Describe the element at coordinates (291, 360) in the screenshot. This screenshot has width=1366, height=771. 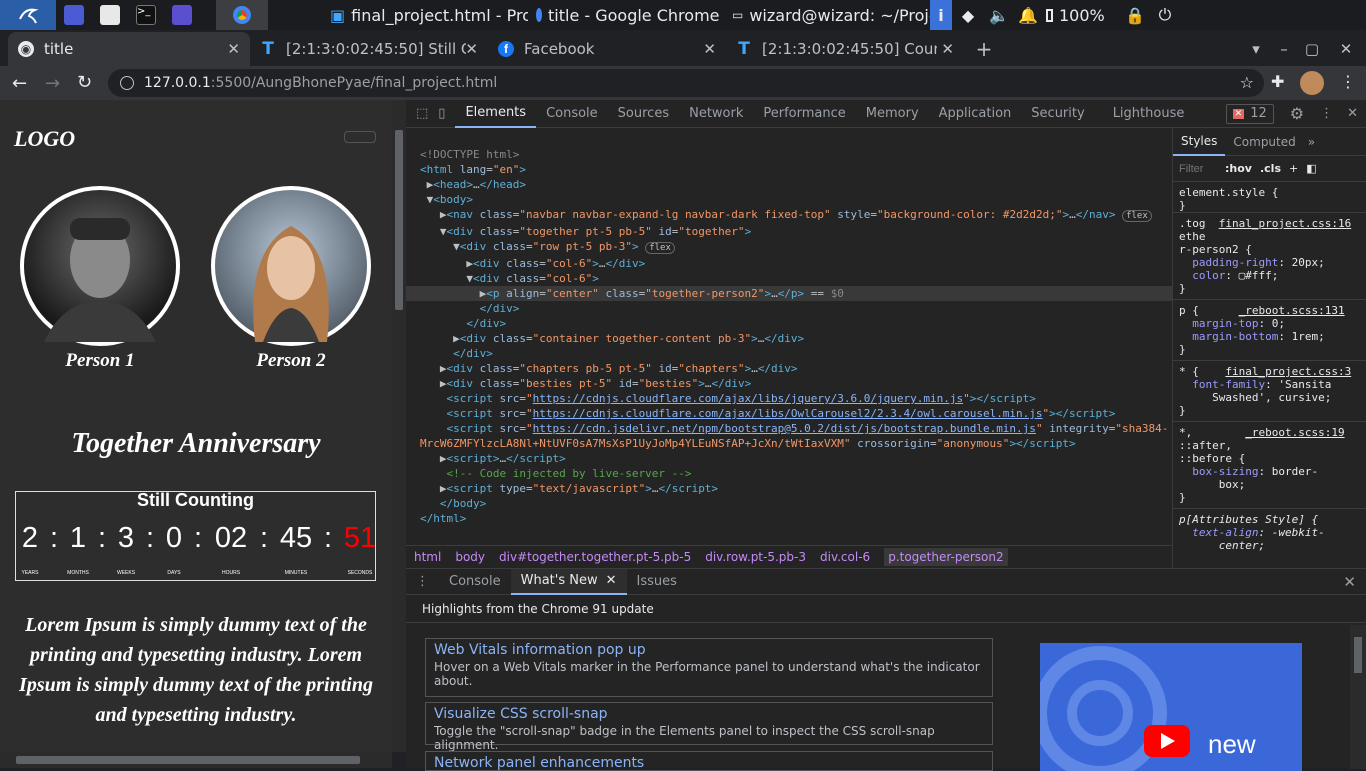
I see `person2-name: Person 2` at that location.